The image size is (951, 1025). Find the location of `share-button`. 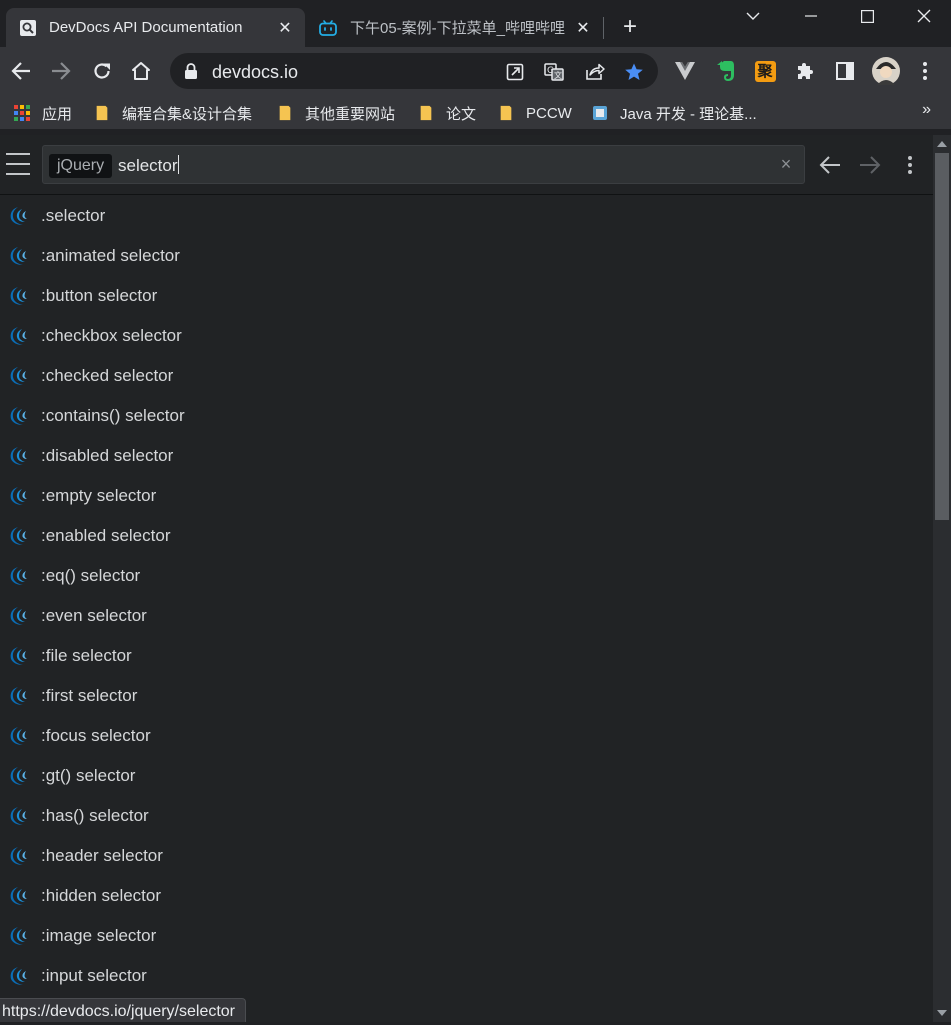

share-button is located at coordinates (595, 72).